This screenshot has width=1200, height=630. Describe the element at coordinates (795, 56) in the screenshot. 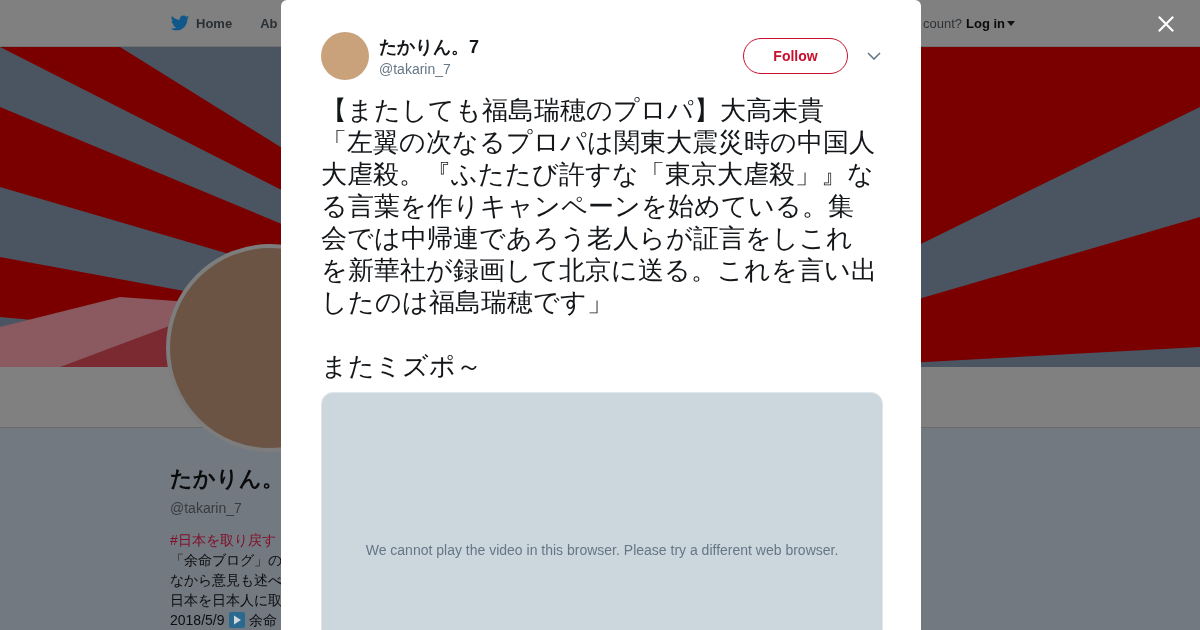

I see `follow-button: Follow` at that location.